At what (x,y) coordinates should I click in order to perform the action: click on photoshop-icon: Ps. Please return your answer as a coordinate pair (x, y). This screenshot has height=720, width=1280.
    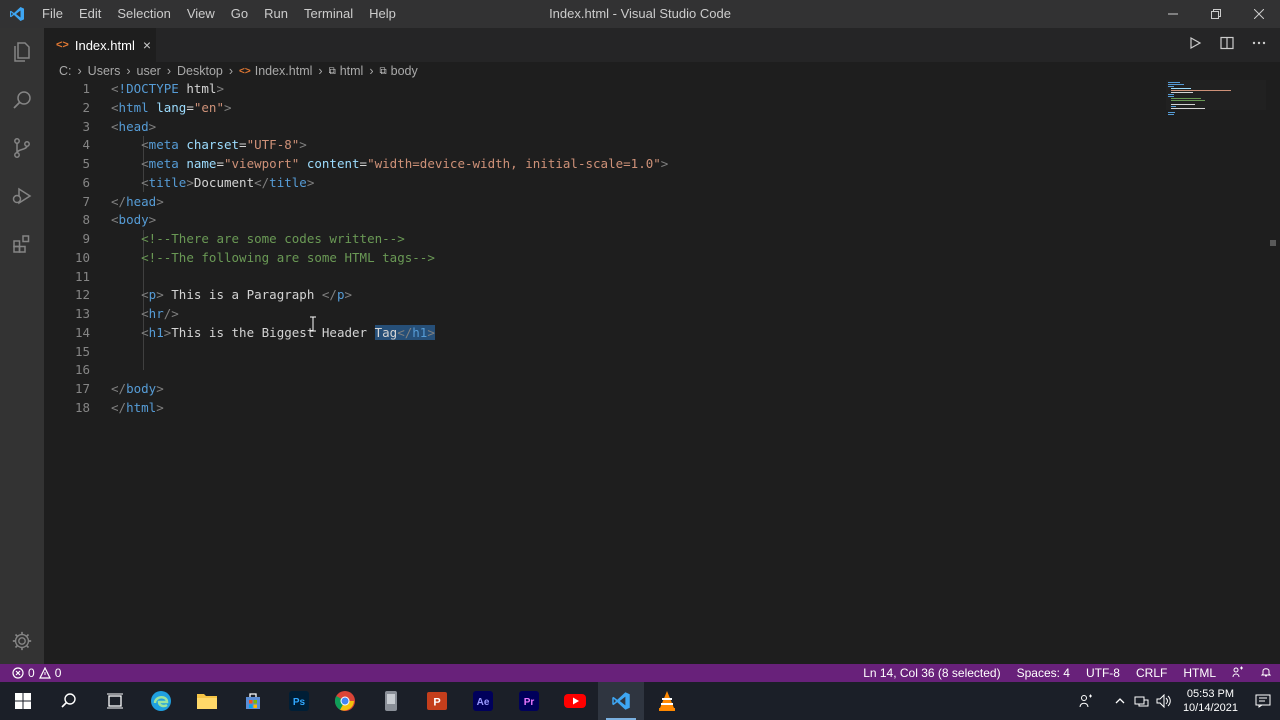
    Looking at the image, I should click on (299, 701).